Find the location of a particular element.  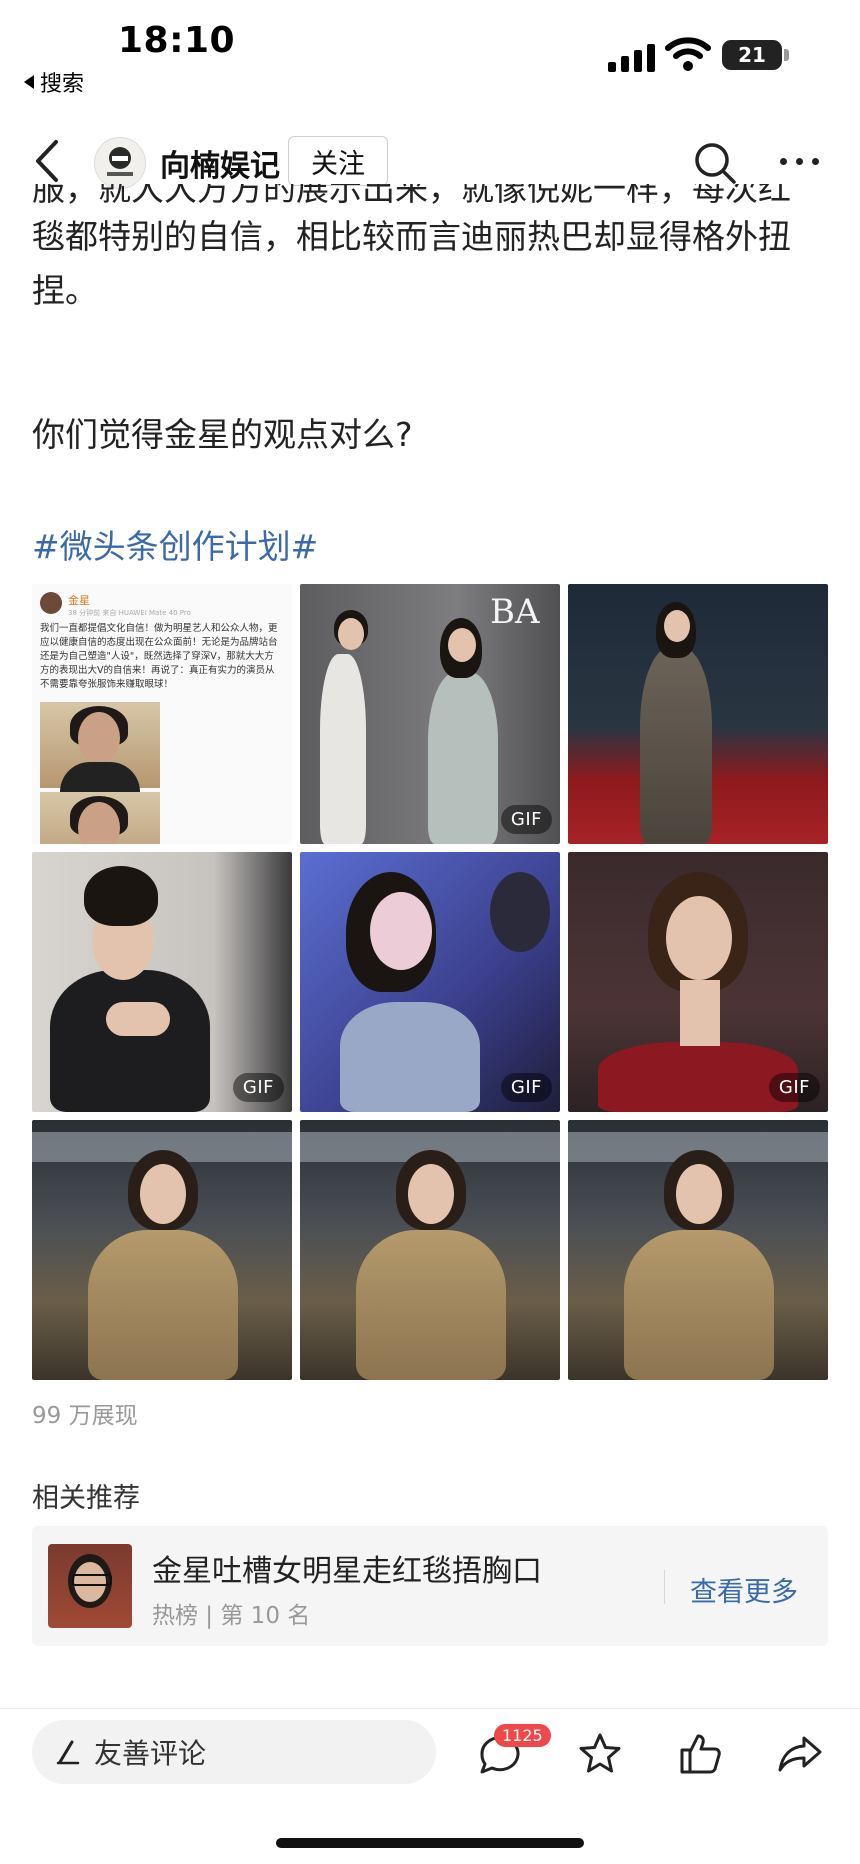

related-rank: 热榜 | 第 10 名 is located at coordinates (231, 1616).